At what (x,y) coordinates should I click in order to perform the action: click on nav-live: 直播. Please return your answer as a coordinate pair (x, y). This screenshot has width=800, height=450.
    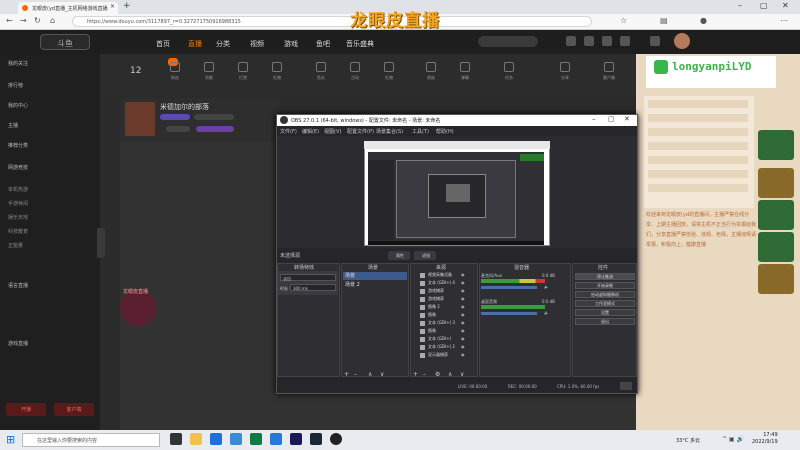
    Looking at the image, I should click on (195, 44).